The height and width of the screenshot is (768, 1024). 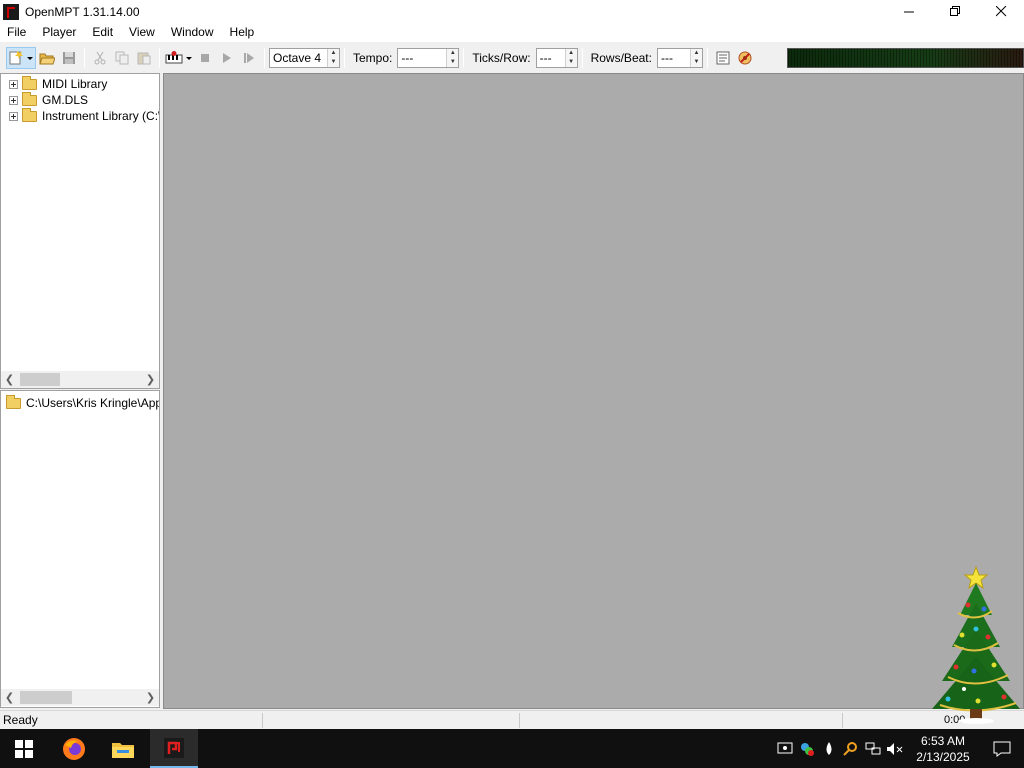 I want to click on open-folder-icon, so click(x=47, y=59).